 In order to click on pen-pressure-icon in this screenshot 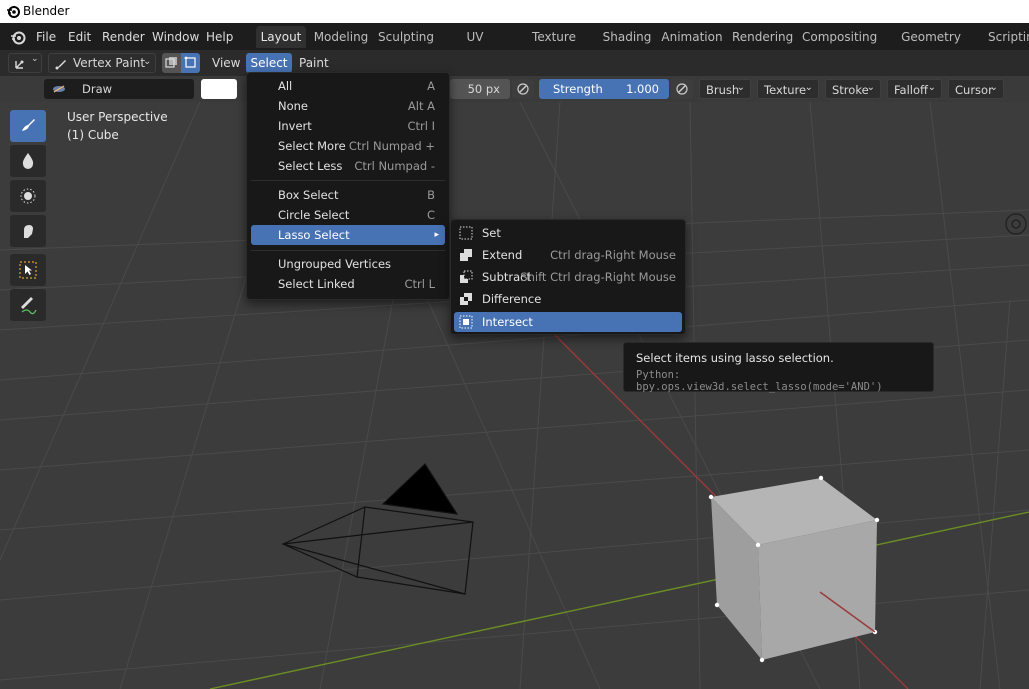, I will do `click(682, 89)`.